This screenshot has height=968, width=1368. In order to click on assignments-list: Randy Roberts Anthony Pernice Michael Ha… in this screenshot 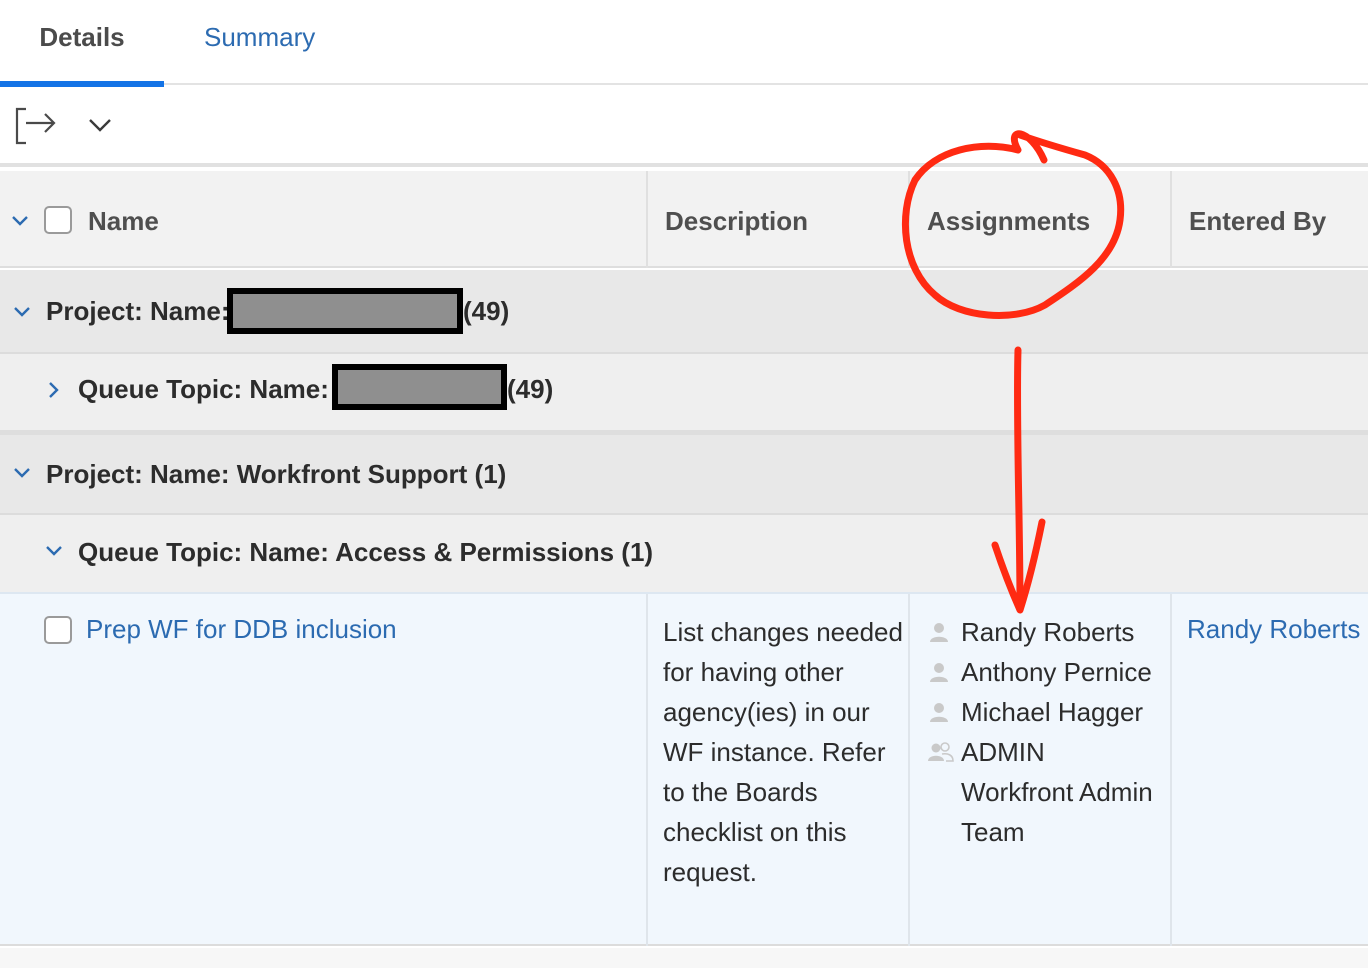, I will do `click(1046, 732)`.